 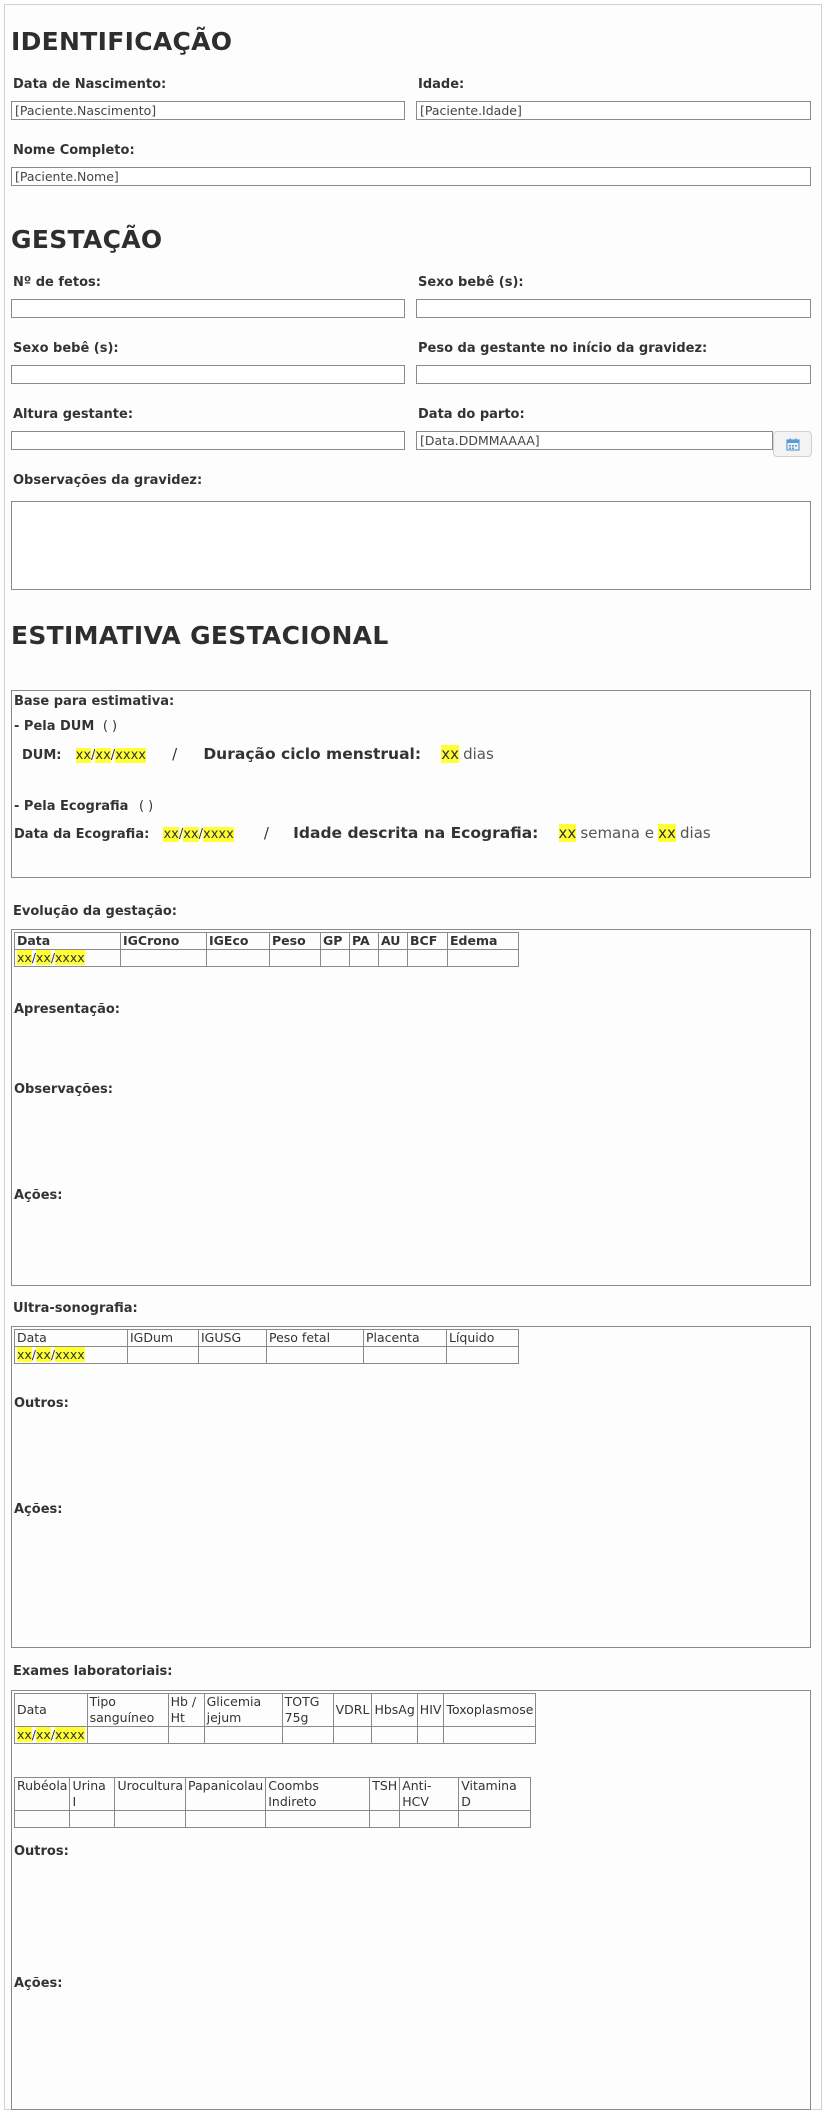 What do you see at coordinates (71, 1338) in the screenshot?
I see `ultra-header-data: Data` at bounding box center [71, 1338].